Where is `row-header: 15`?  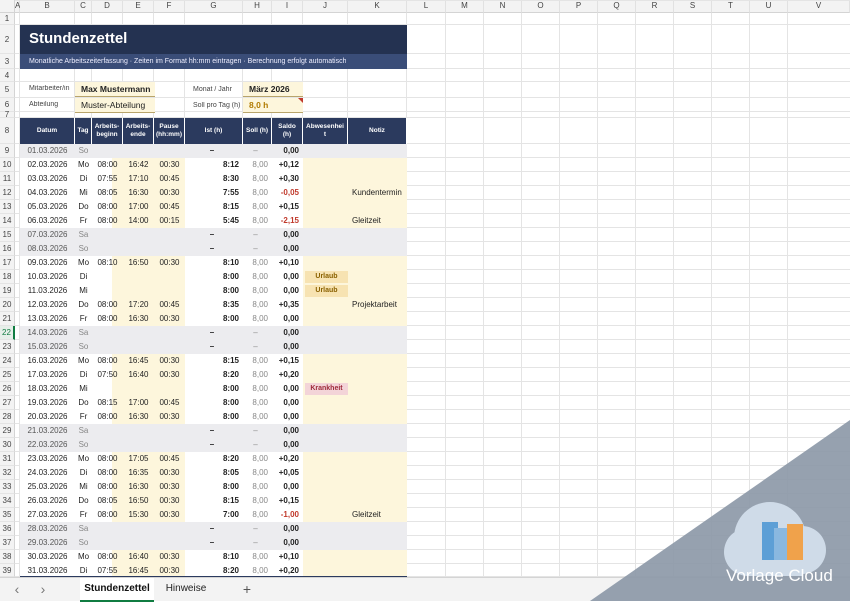
row-header: 15 is located at coordinates (7, 235).